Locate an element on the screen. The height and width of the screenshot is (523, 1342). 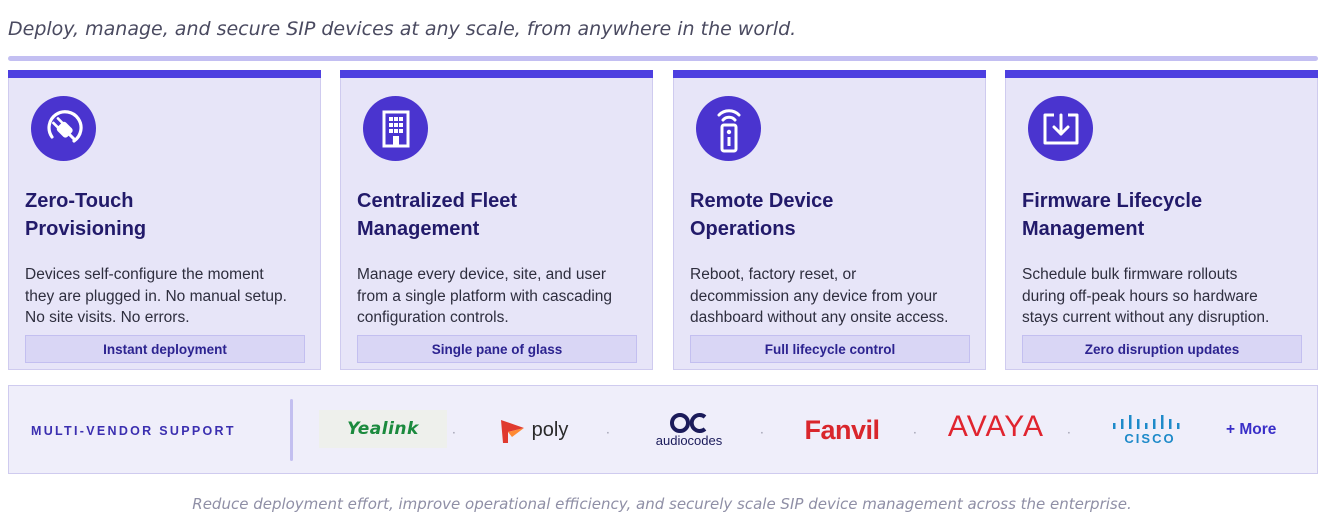
poly-propeller-icon is located at coordinates (512, 431).